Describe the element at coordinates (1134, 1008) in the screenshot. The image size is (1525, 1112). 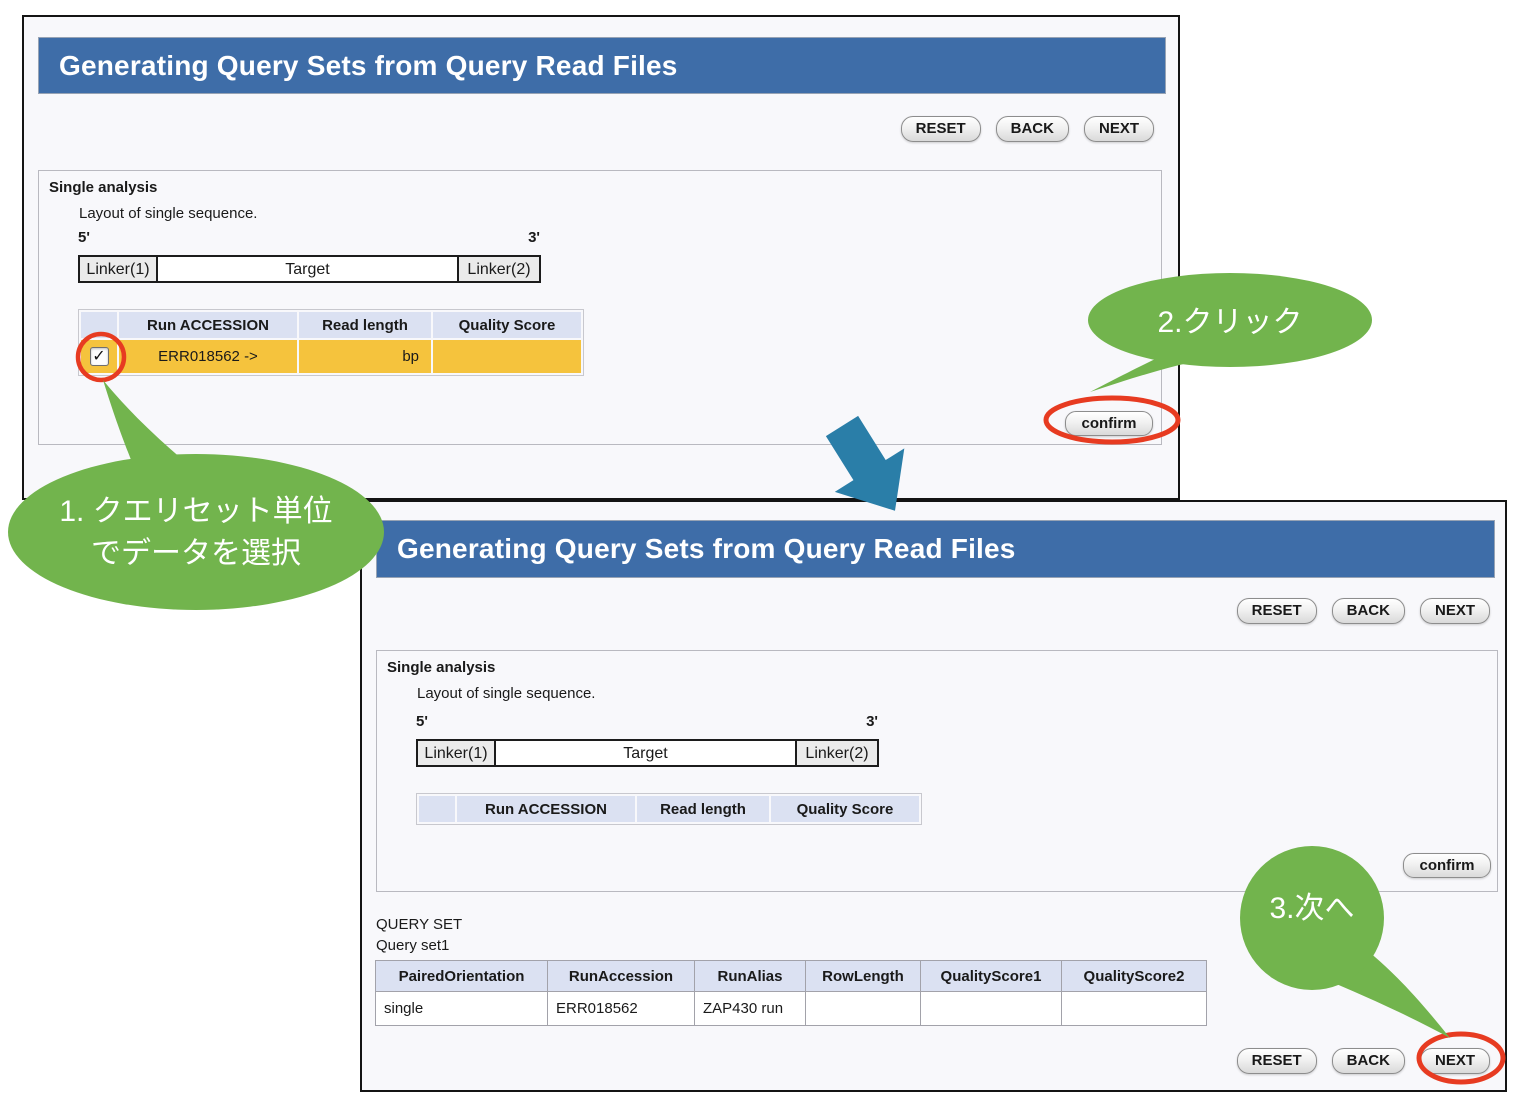
I see `quality-score2-cell` at that location.